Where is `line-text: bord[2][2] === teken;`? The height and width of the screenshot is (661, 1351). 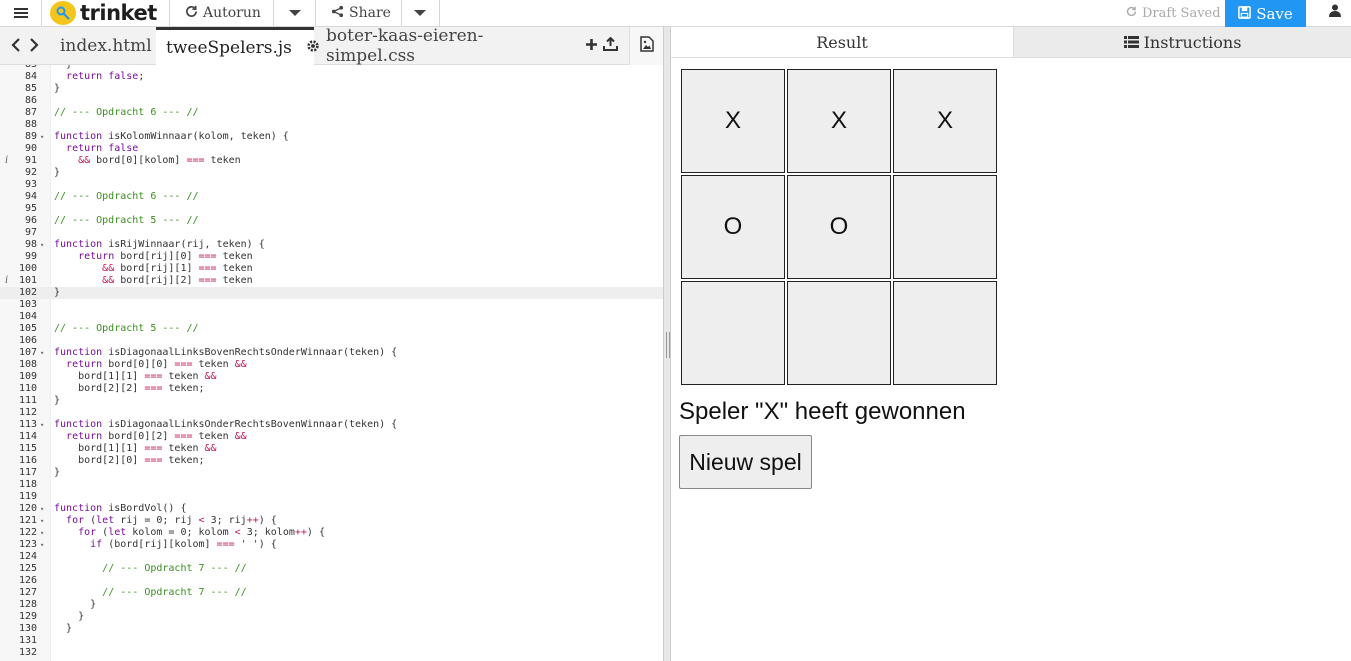 line-text: bord[2][2] === teken; is located at coordinates (129, 388).